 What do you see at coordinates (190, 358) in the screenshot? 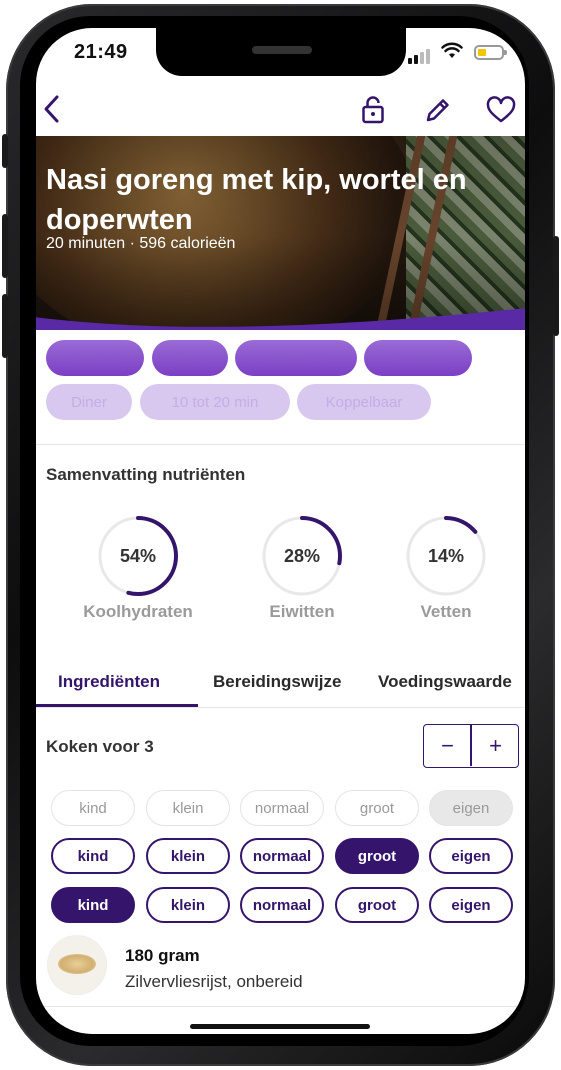
I see `tag-chip: Soja` at bounding box center [190, 358].